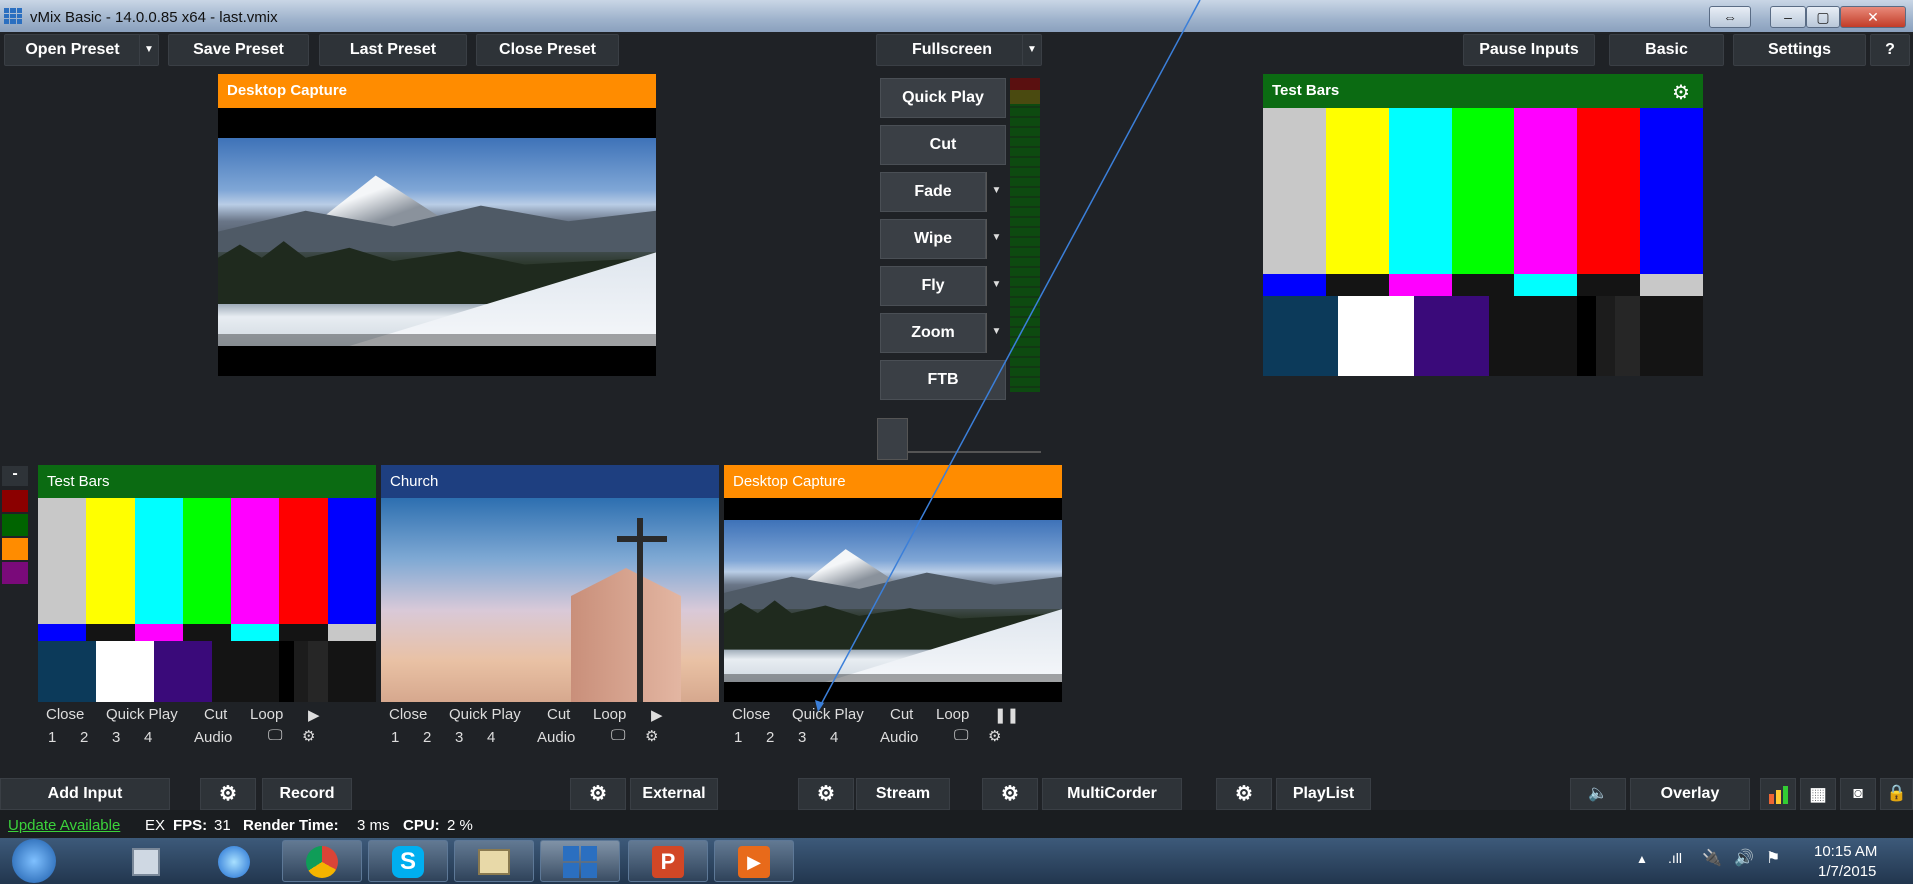 This screenshot has height=884, width=1913. Describe the element at coordinates (85, 794) in the screenshot. I see `add-input-button: Add Input` at that location.